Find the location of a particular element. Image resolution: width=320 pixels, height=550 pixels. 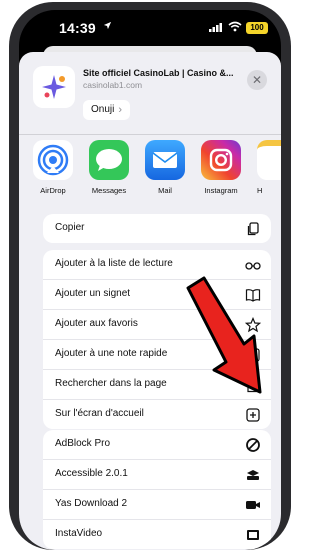

action-add-to-home: Sur l'écran d'accueil is located at coordinates (157, 414).